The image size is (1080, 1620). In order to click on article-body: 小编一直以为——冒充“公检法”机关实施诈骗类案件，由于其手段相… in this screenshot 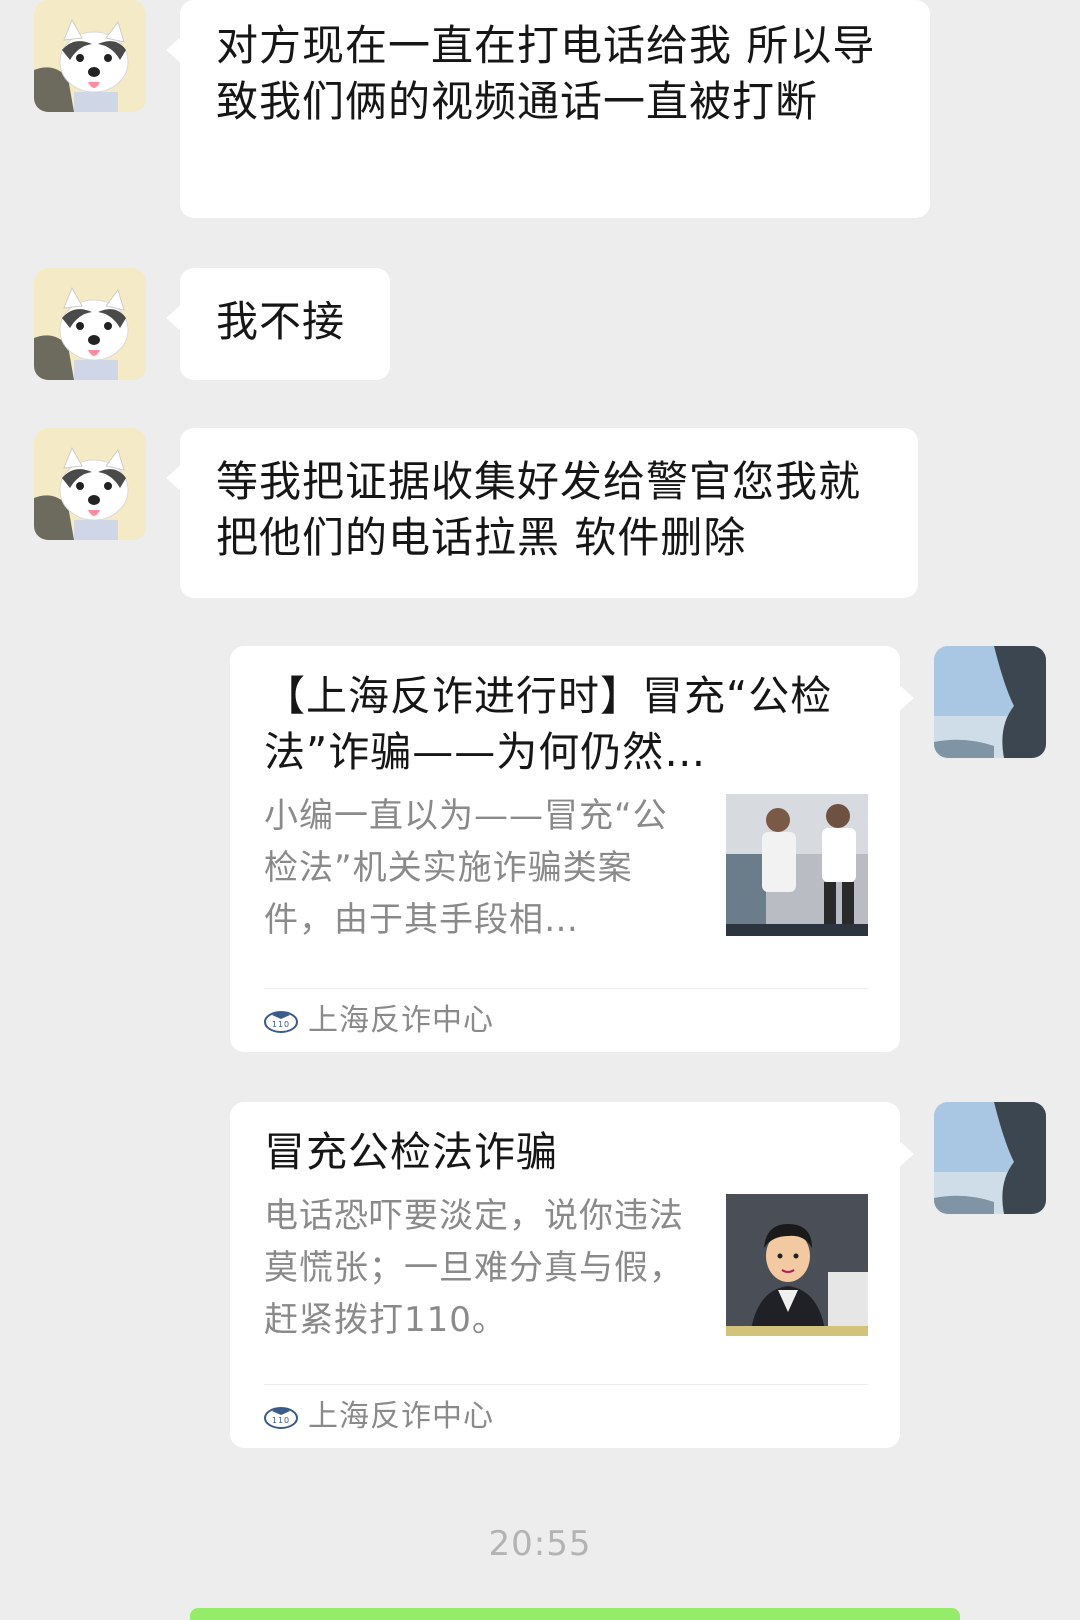, I will do `click(566, 865)`.